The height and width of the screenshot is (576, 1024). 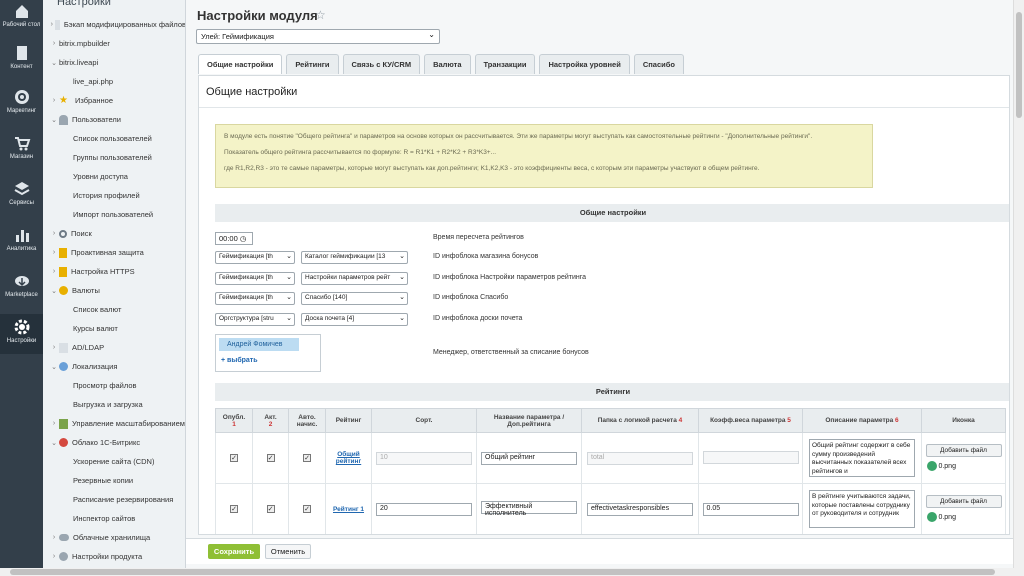 I want to click on tree-item-export-import: Выгрузка и загрузка, so click(x=114, y=404).